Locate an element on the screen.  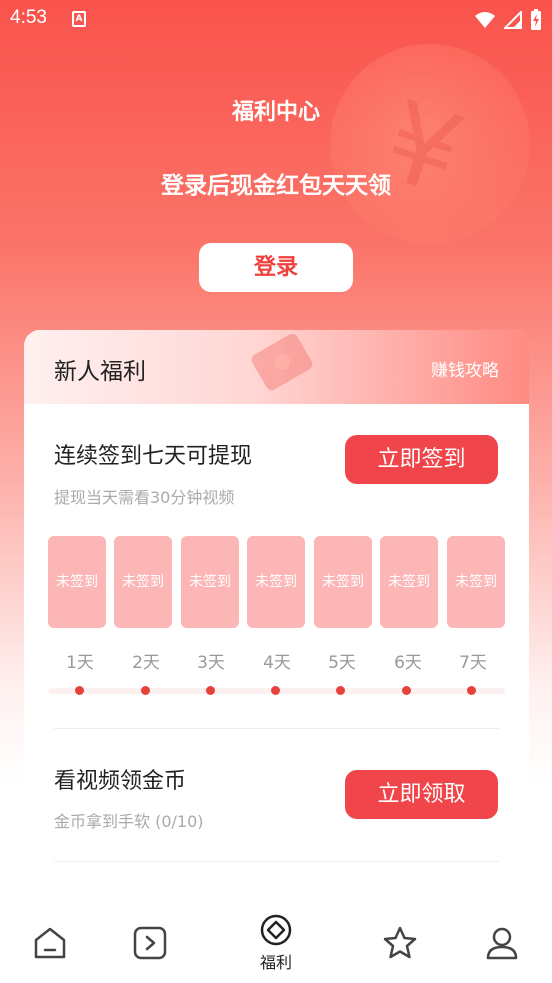
tab-home is located at coordinates (50, 943).